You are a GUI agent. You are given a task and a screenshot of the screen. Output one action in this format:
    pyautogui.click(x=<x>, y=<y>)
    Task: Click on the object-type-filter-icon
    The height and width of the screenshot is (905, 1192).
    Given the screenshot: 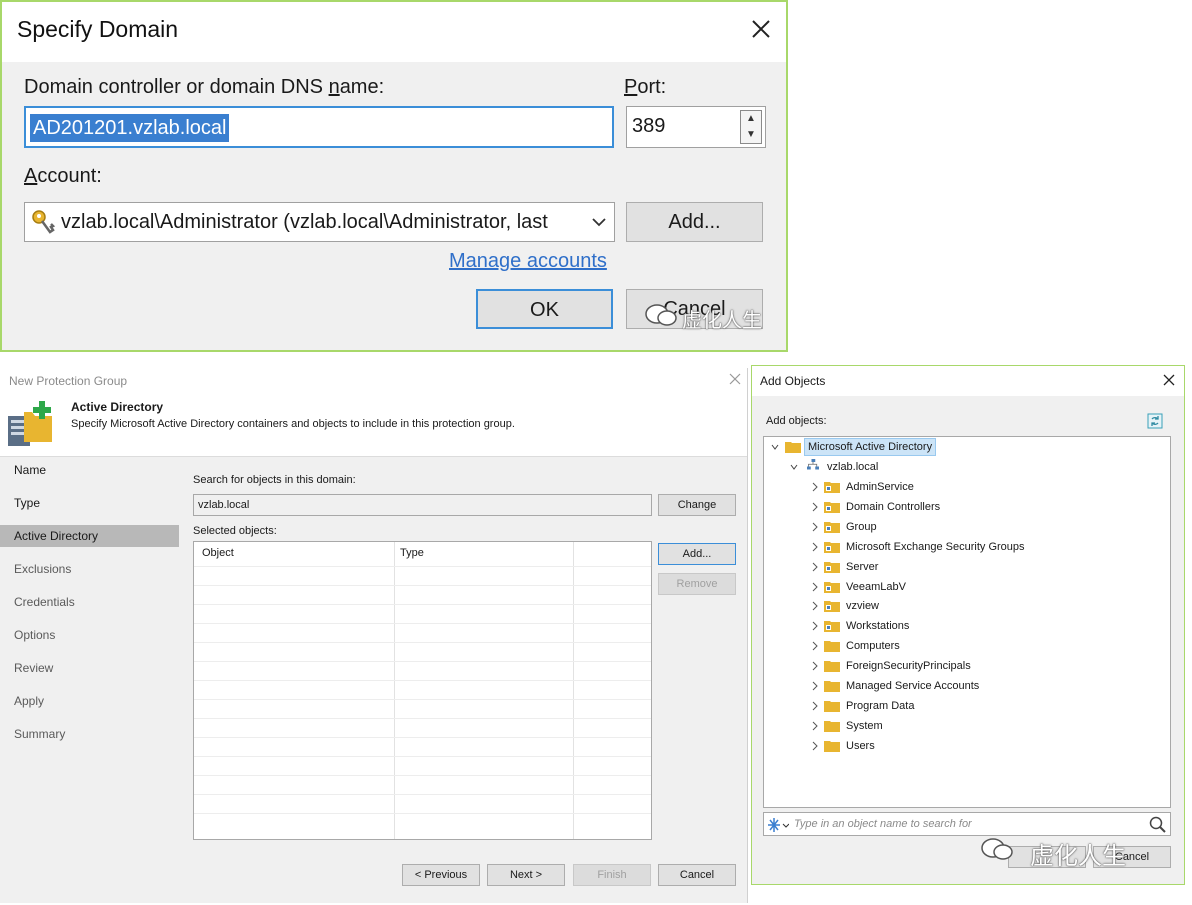 What is the action you would take?
    pyautogui.click(x=778, y=825)
    